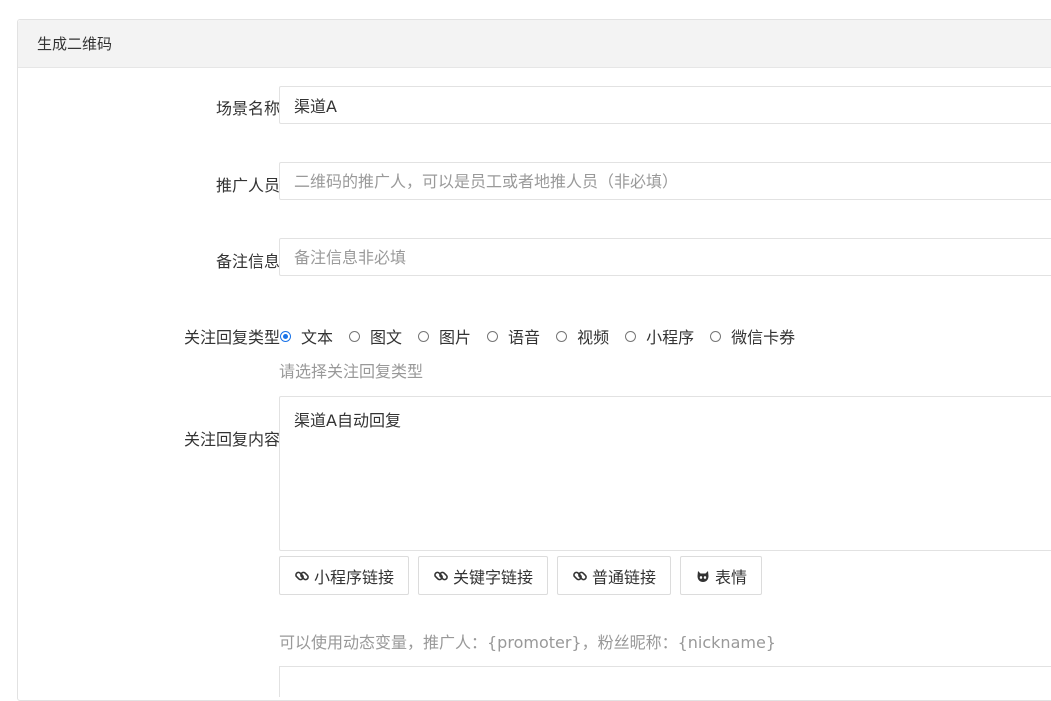 The width and height of the screenshot is (1051, 701). Describe the element at coordinates (593, 337) in the screenshot. I see `radio-label: 视频` at that location.